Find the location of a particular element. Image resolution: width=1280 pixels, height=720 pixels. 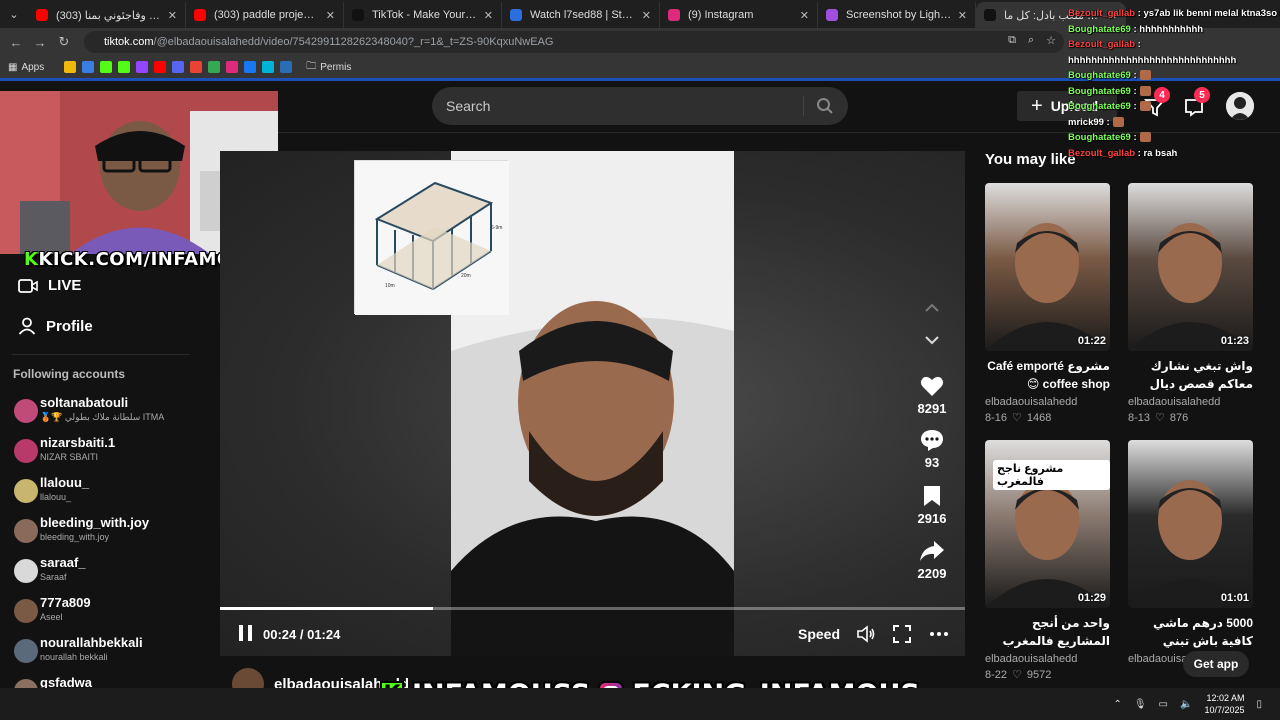

fullscreen-icon is located at coordinates (902, 634).